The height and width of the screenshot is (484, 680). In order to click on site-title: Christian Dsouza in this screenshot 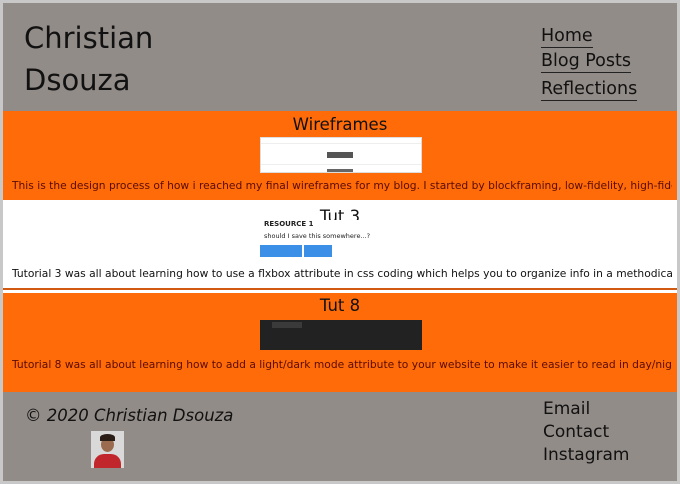, I will do `click(89, 59)`.